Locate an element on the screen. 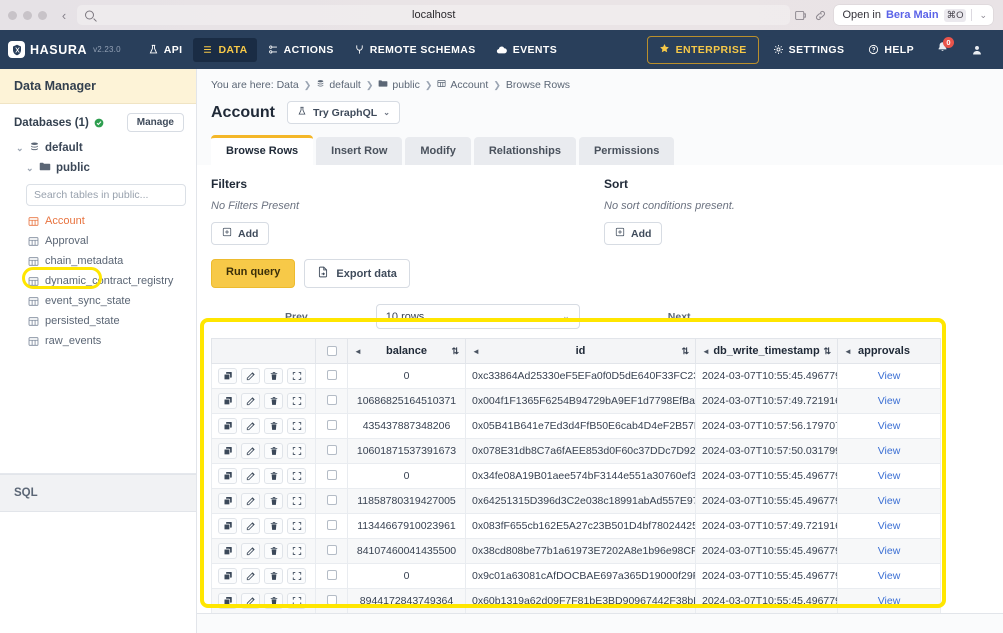 The height and width of the screenshot is (633, 1003). sidebar-table-raw-events: raw_events is located at coordinates (112, 341).